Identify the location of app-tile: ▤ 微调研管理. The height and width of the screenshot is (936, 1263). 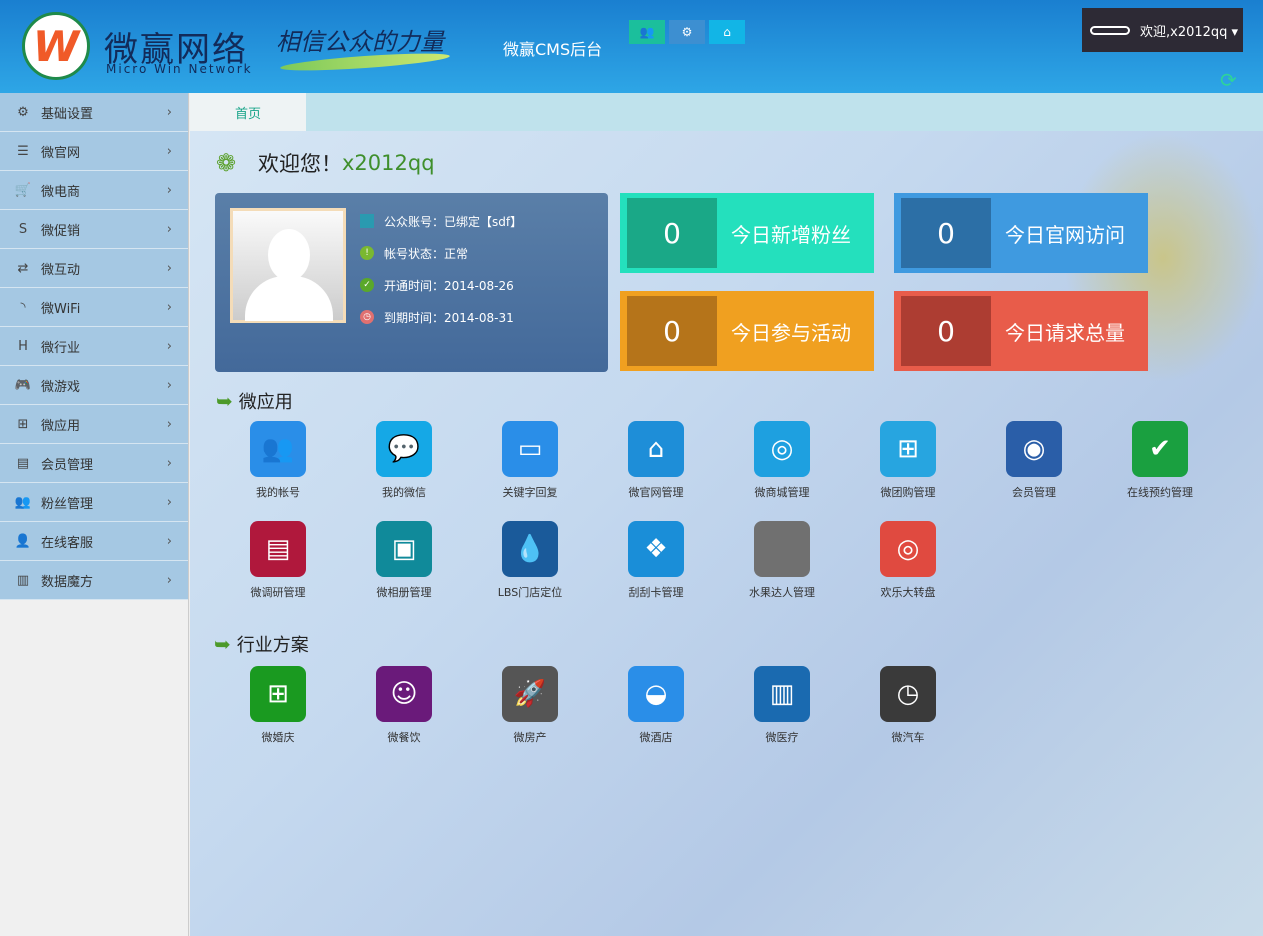
(278, 560).